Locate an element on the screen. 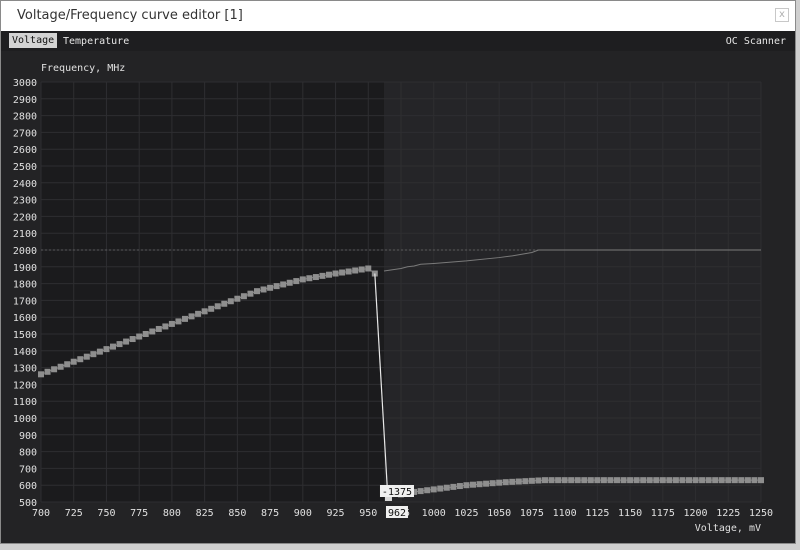  tab-temperature: Temperature is located at coordinates (96, 41).